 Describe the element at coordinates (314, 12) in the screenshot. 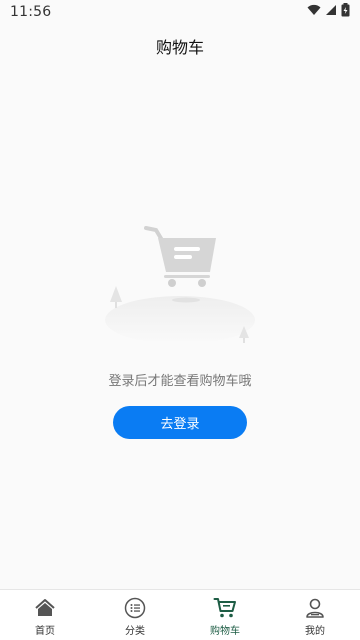

I see `wifi-icon` at that location.